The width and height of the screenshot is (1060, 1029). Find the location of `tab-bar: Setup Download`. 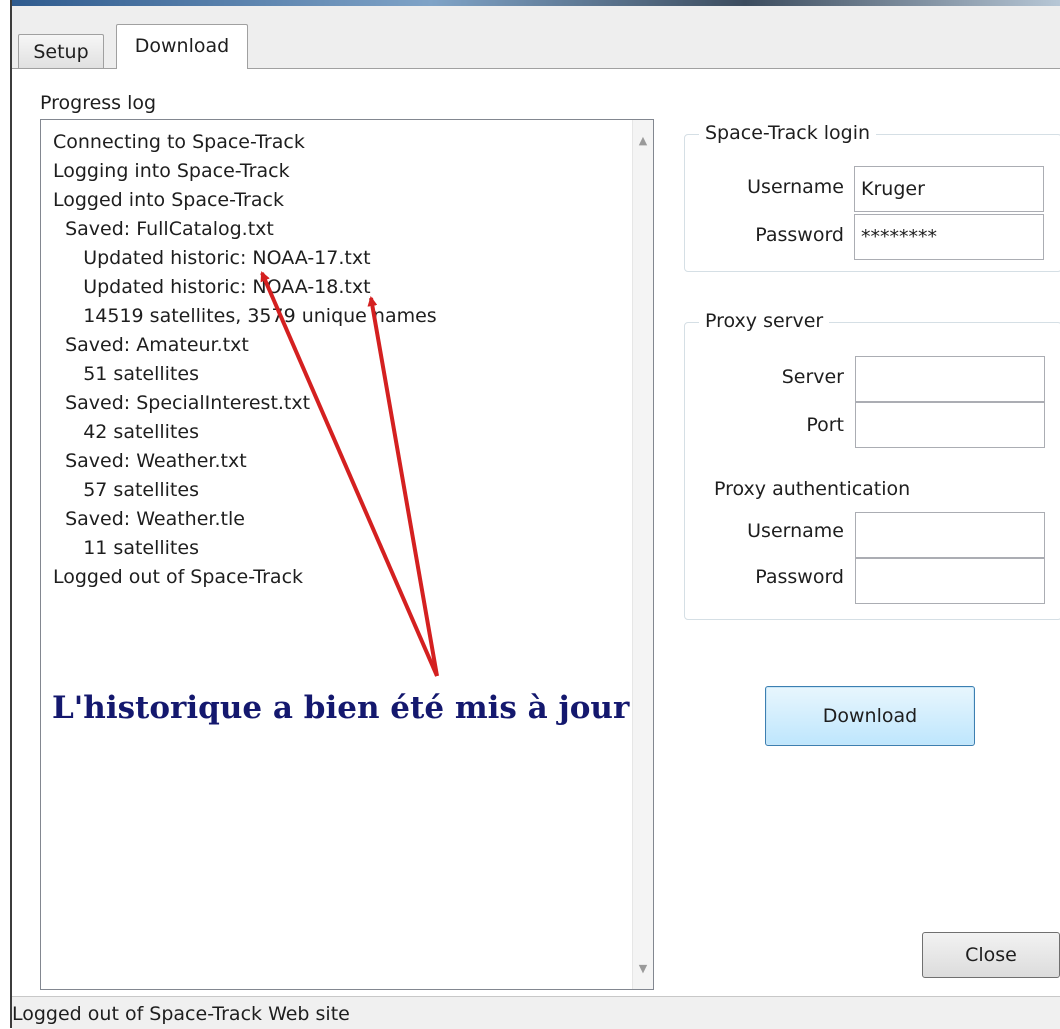

tab-bar: Setup Download is located at coordinates (536, 37).